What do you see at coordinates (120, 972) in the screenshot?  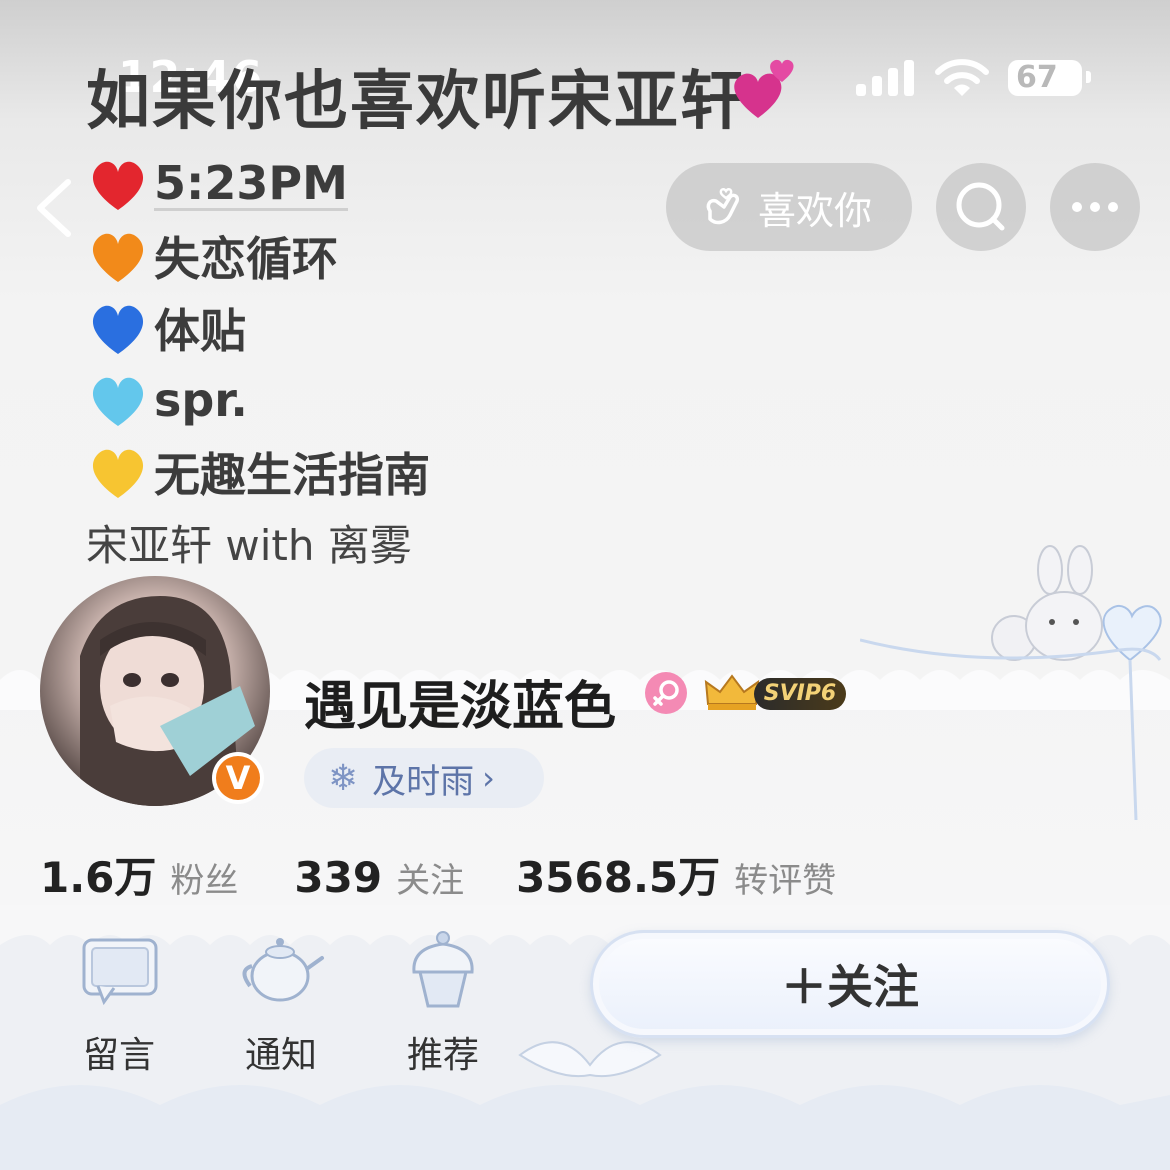 I see `message-board-icon` at bounding box center [120, 972].